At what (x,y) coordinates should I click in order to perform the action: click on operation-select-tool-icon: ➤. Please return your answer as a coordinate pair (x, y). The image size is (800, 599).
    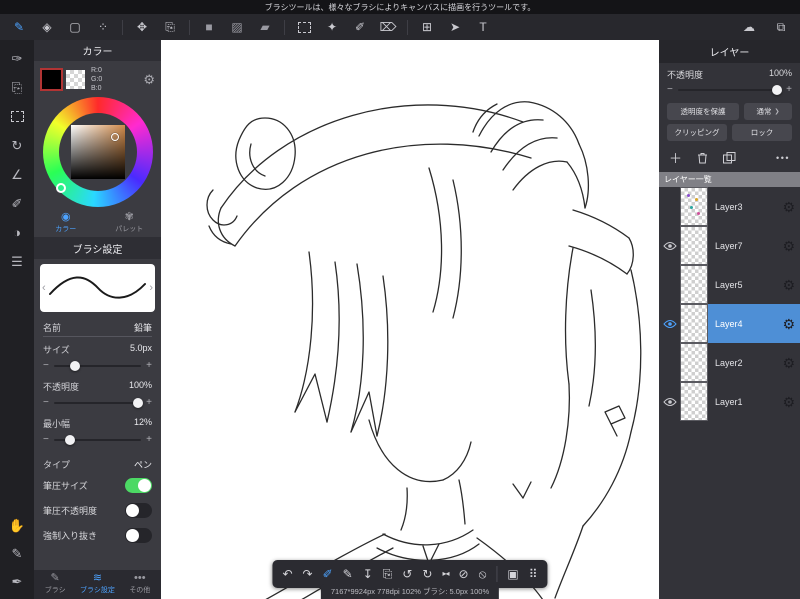
    Looking at the image, I should click on (455, 27).